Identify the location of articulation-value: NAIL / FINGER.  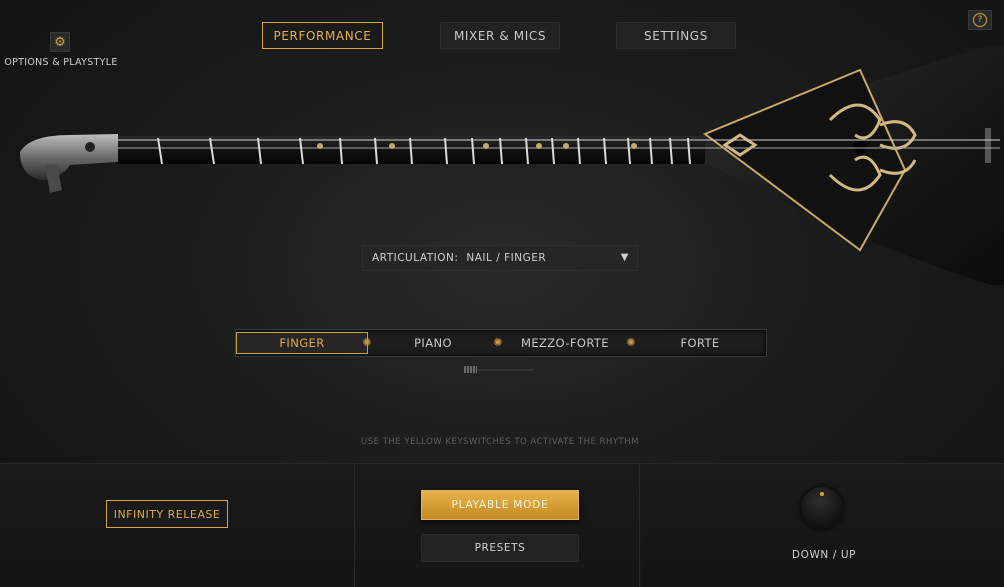
(506, 258).